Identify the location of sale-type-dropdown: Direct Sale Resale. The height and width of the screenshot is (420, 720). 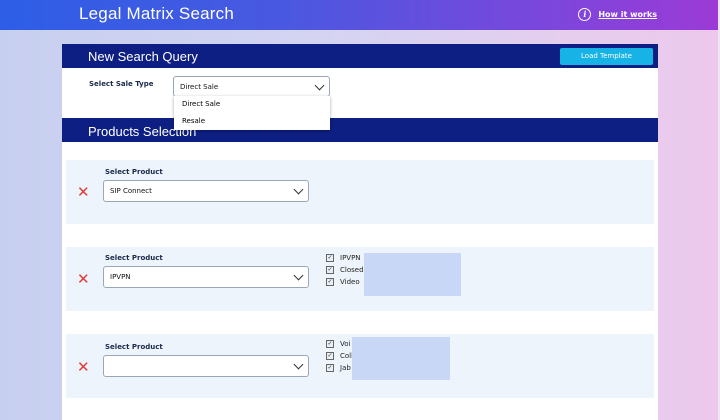
(252, 113).